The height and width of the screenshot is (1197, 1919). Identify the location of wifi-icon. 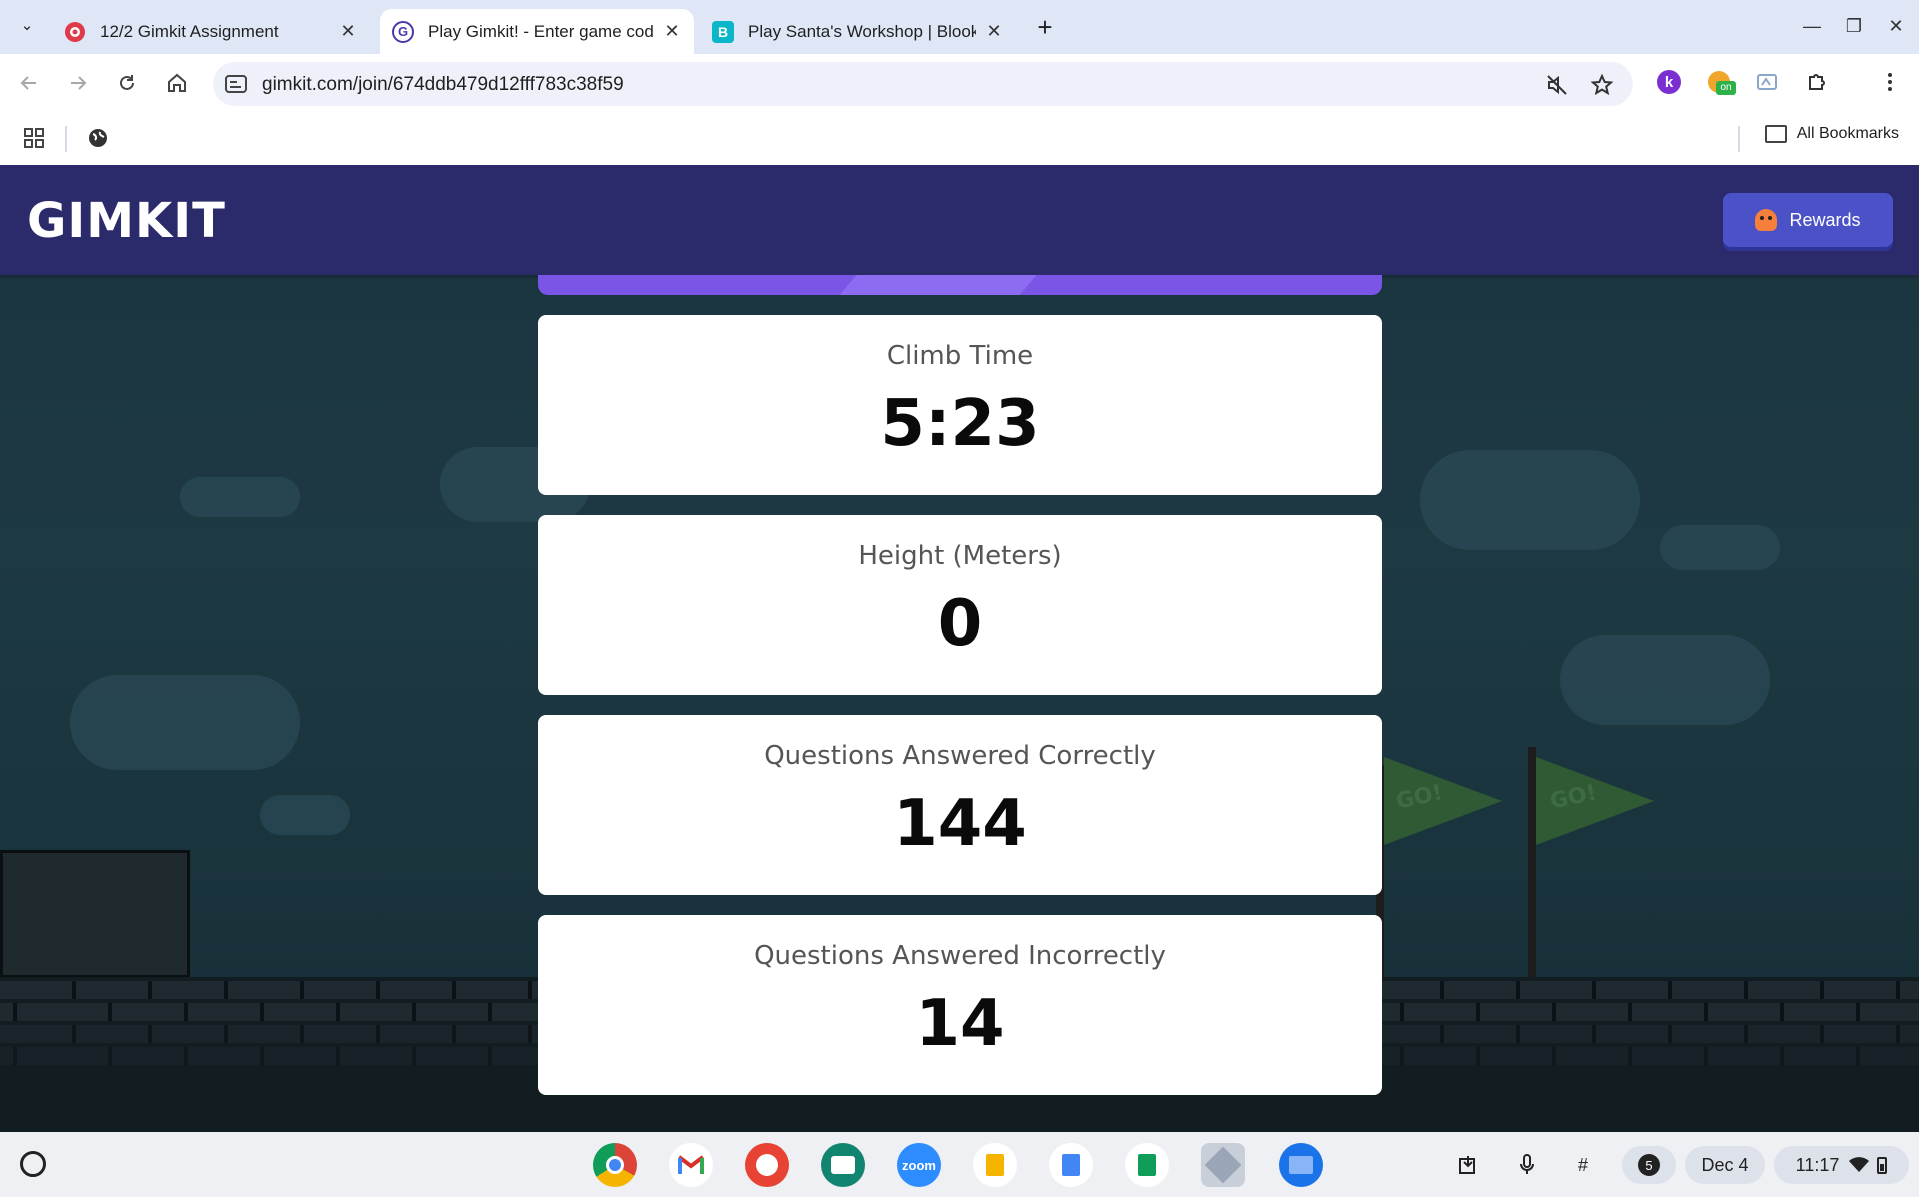
(1859, 1164).